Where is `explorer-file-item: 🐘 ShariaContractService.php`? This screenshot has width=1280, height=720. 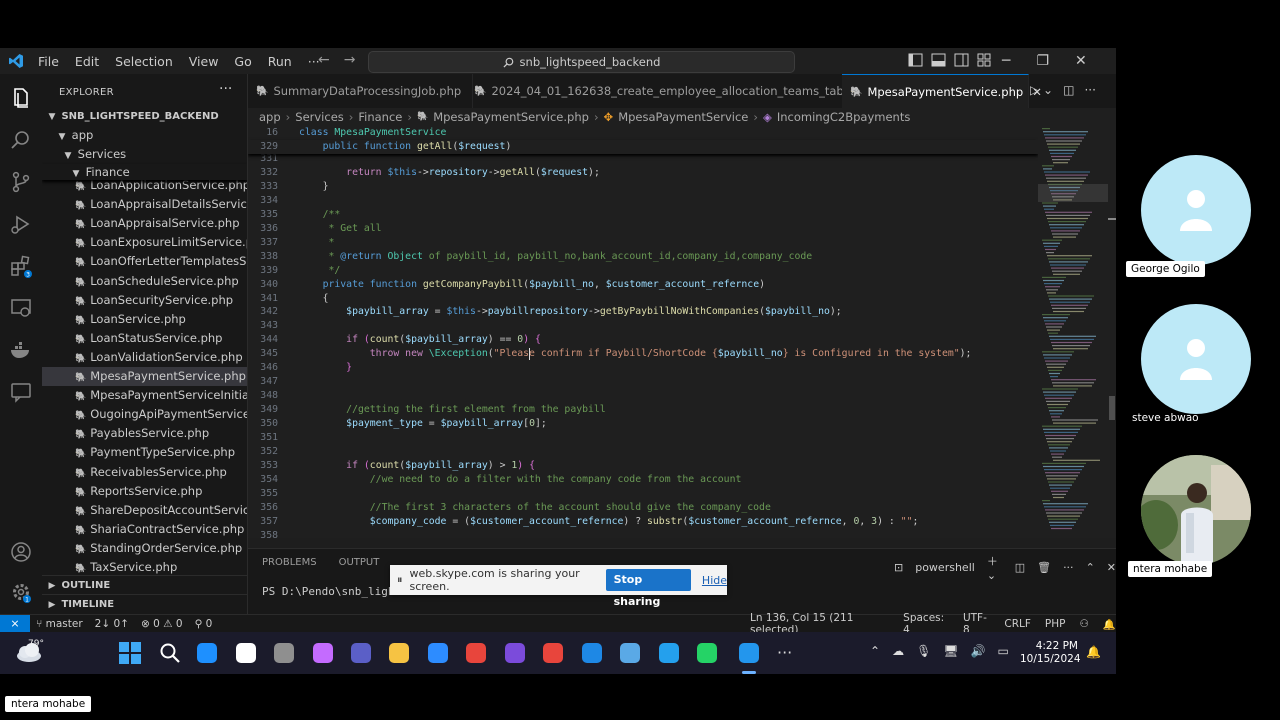
explorer-file-item: 🐘 ShariaContractService.php is located at coordinates (144, 529).